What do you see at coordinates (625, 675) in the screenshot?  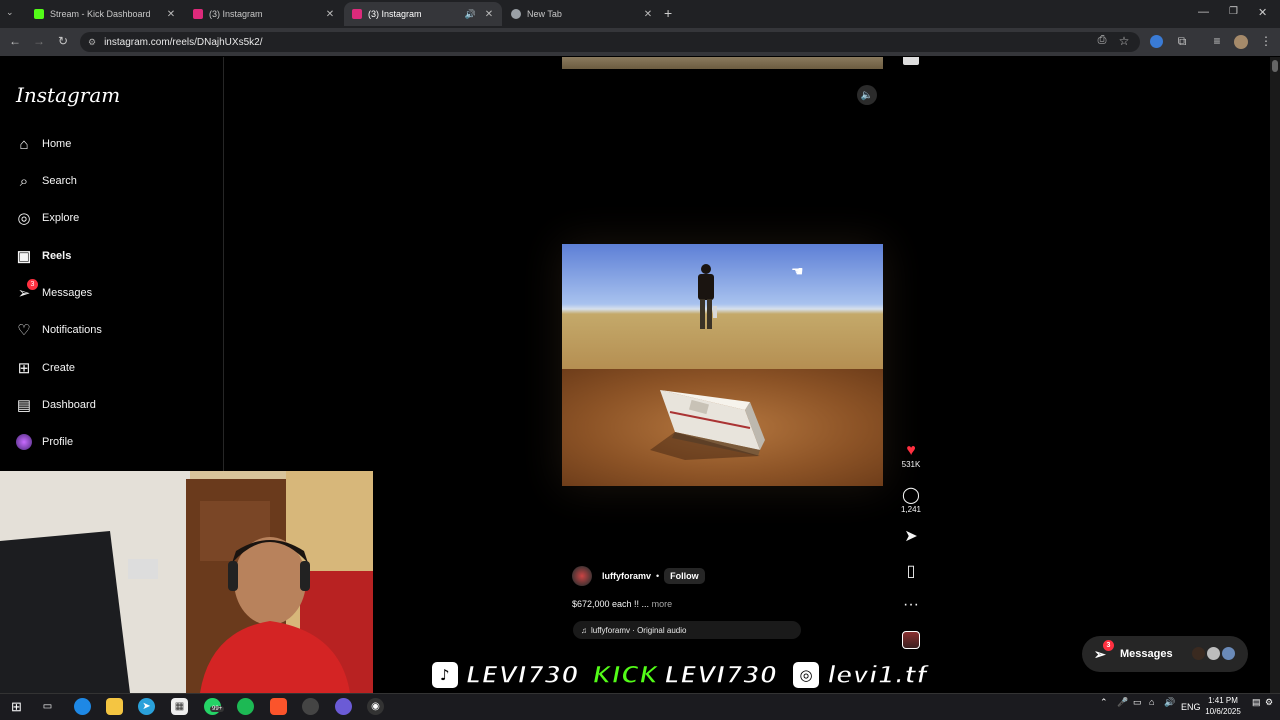 I see `kick-label: KICK` at bounding box center [625, 675].